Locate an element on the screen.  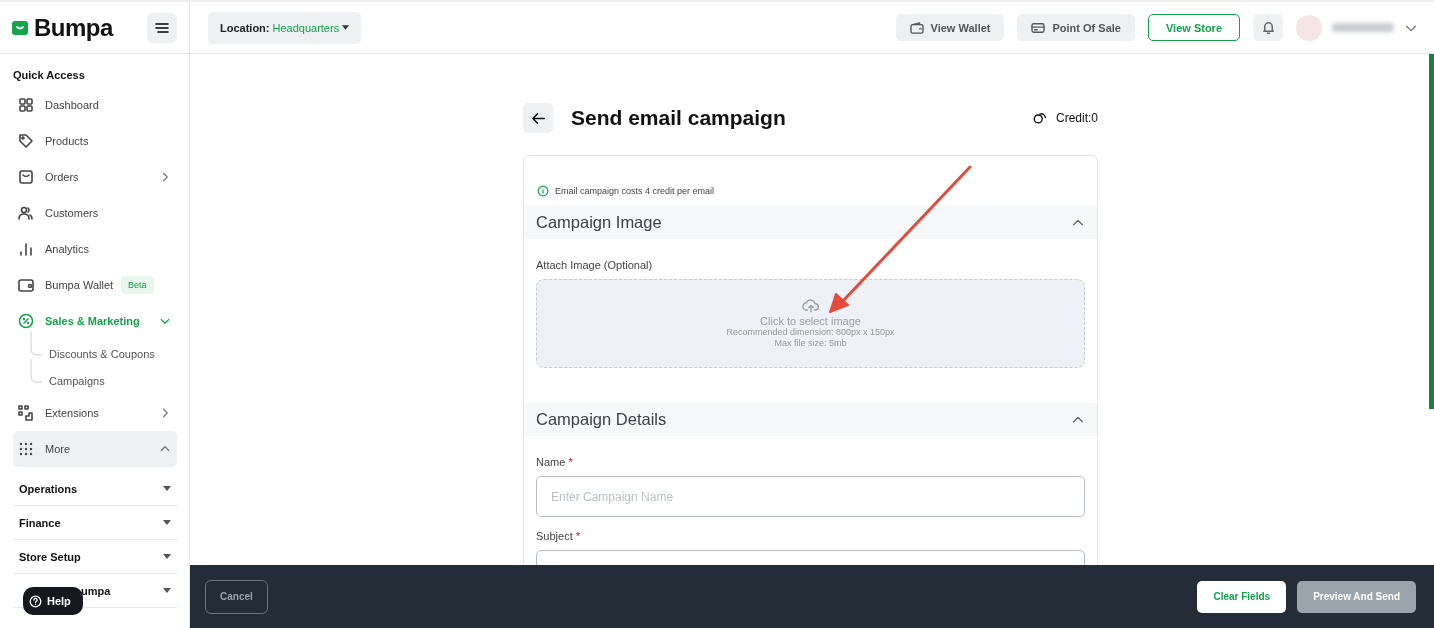
credit-balance: Credit:0 is located at coordinates (1076, 118).